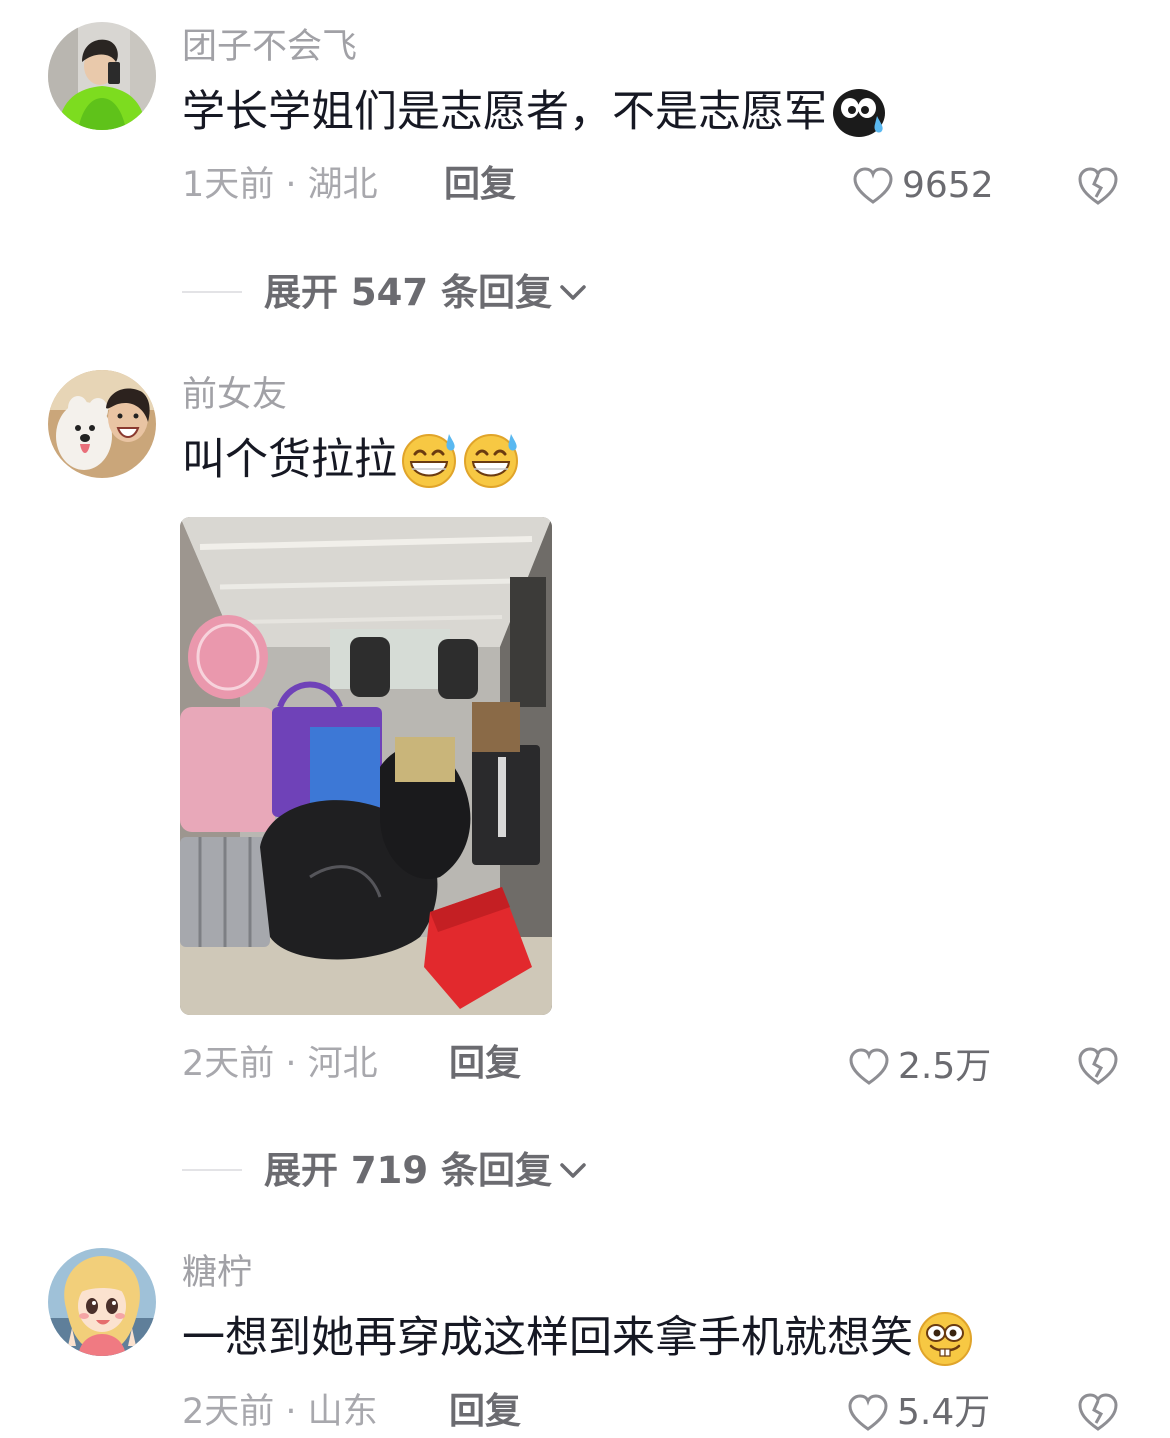  What do you see at coordinates (102, 1302) in the screenshot?
I see `avatar` at bounding box center [102, 1302].